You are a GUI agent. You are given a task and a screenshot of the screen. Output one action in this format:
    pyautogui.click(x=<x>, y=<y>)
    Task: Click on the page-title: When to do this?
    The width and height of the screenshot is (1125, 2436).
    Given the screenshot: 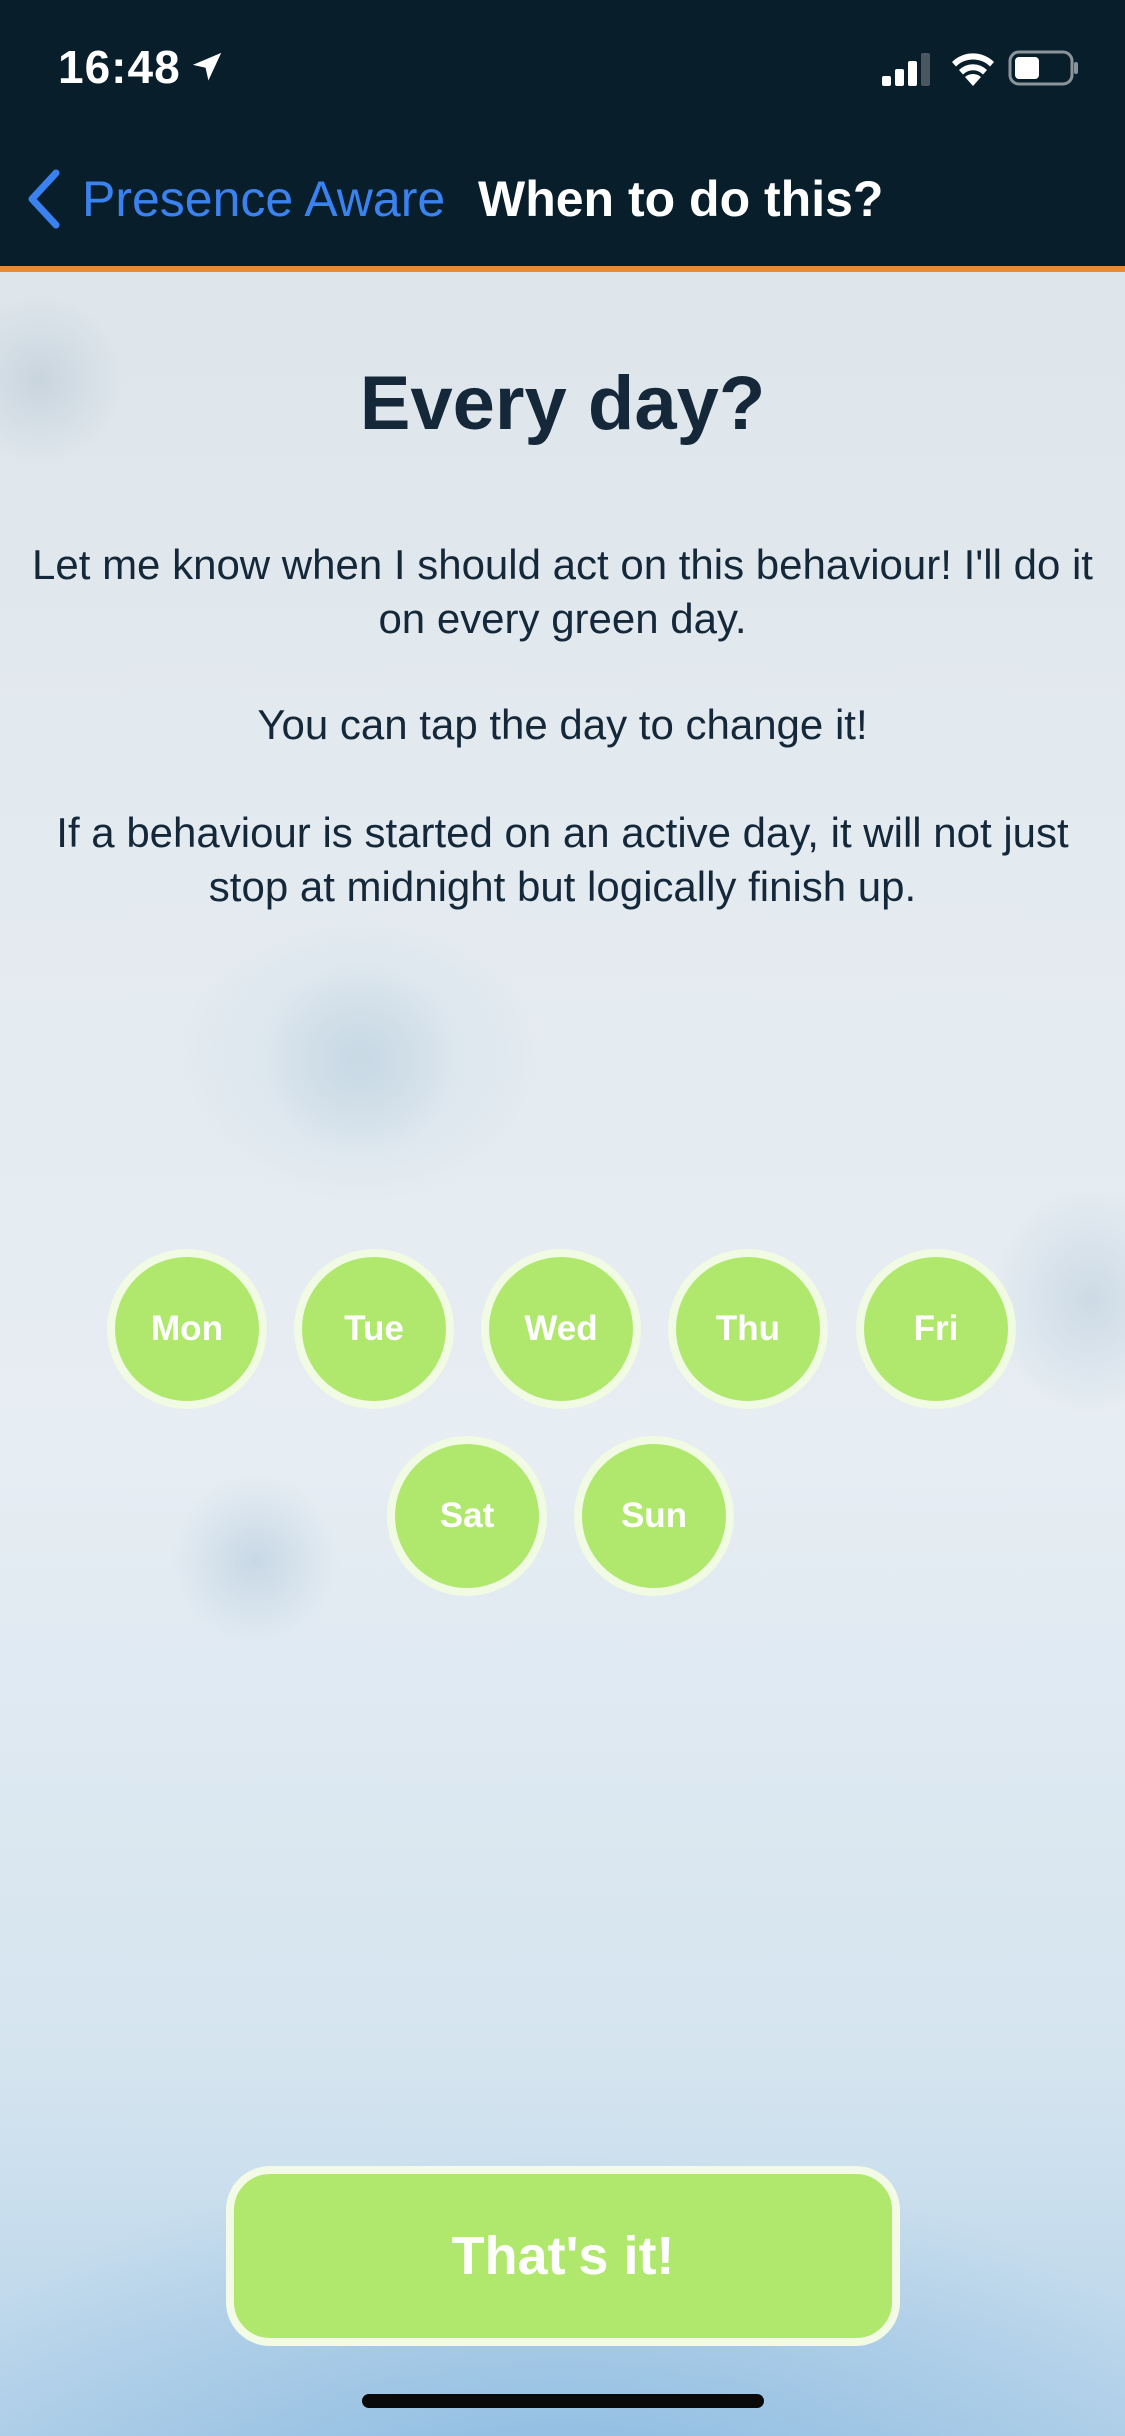 What is the action you would take?
    pyautogui.click(x=681, y=199)
    